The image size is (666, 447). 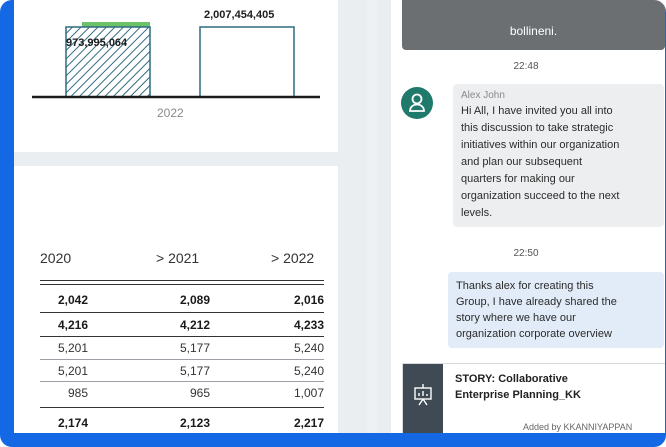 I want to click on message-author: Alex John, so click(x=483, y=95).